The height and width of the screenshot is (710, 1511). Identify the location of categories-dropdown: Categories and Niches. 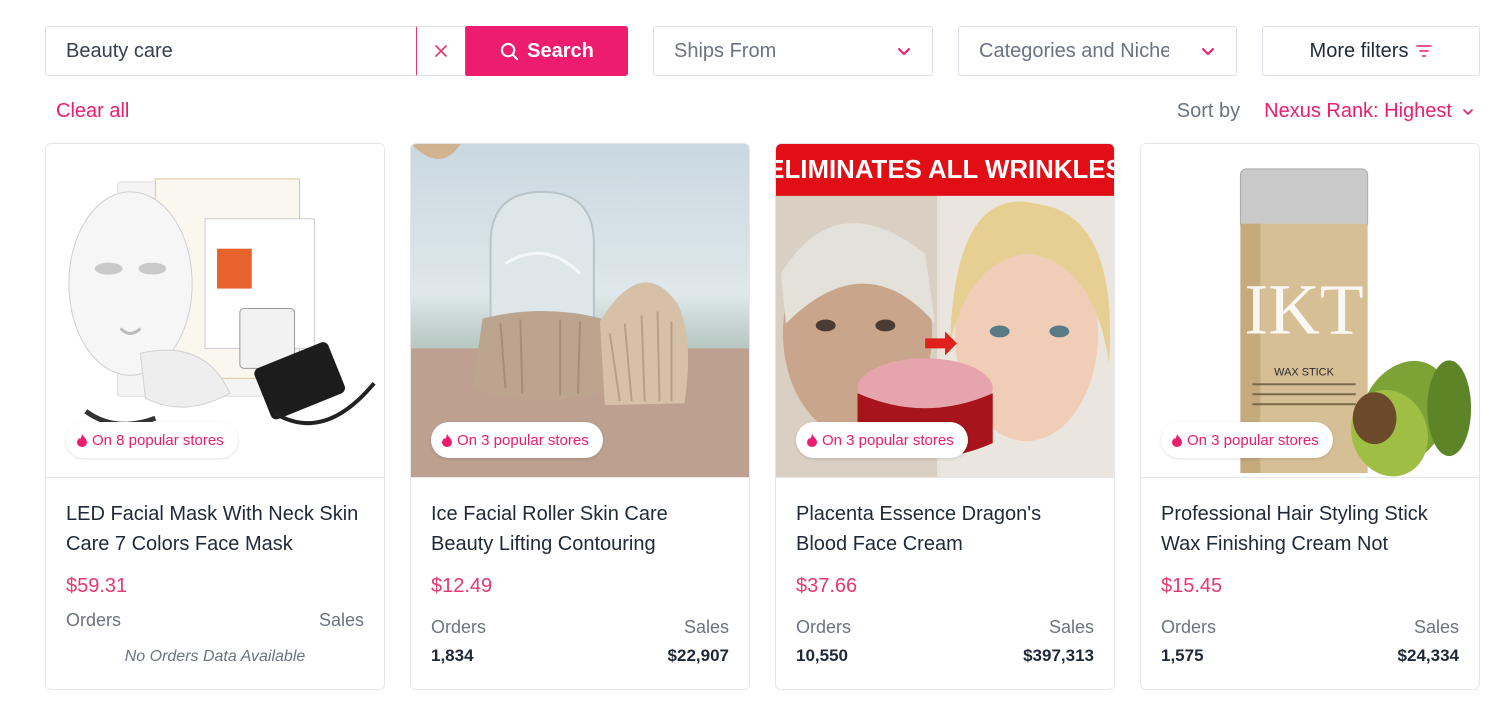
(1097, 51).